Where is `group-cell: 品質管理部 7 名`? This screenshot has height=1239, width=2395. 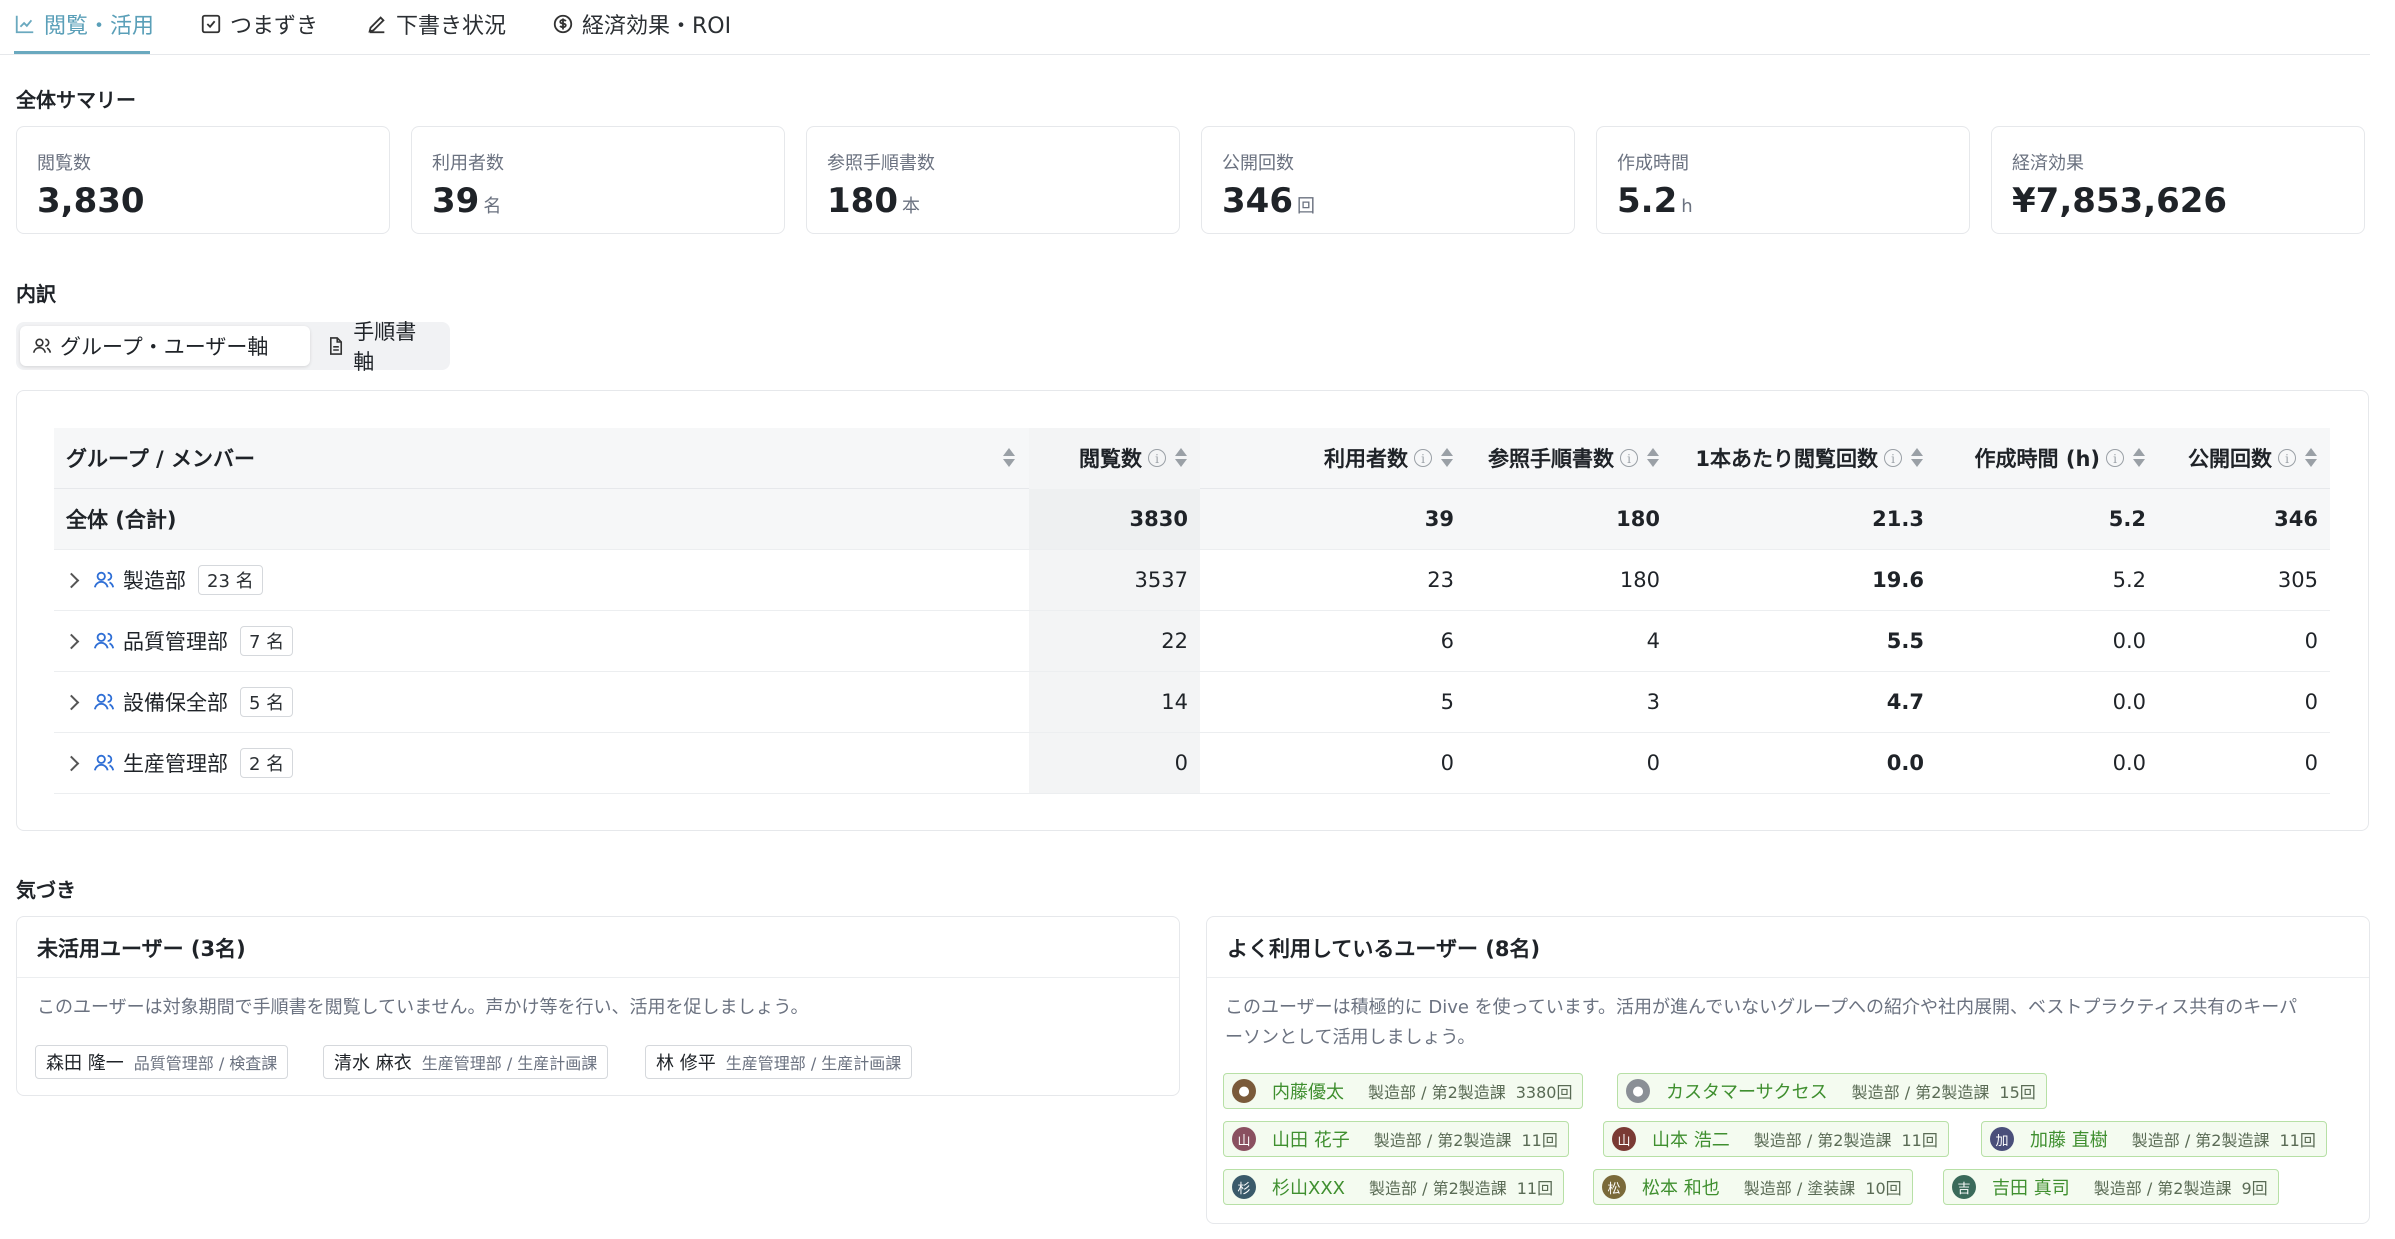 group-cell: 品質管理部 7 名 is located at coordinates (178, 641).